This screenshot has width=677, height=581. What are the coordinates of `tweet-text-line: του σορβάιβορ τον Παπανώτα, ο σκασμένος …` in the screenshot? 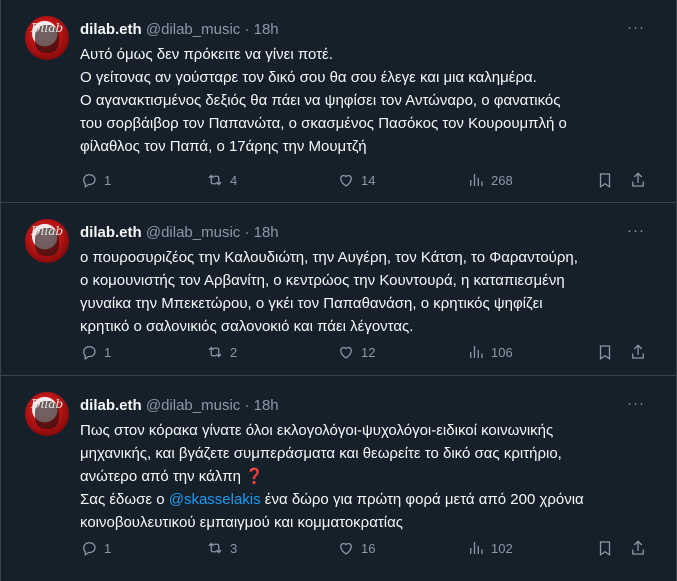 It's located at (323, 123).